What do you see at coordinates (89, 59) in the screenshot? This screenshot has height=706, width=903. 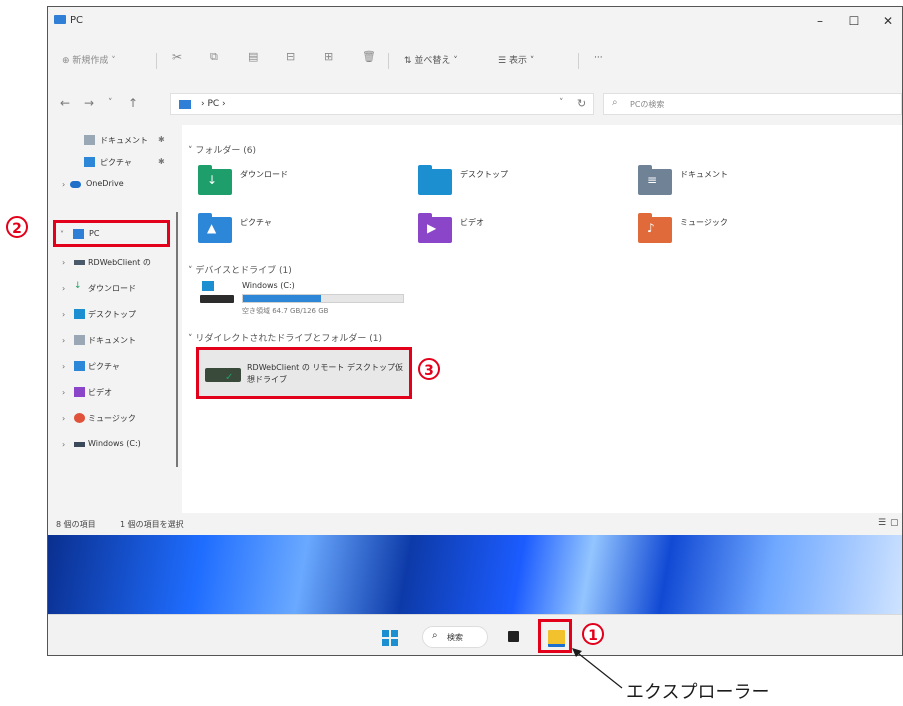 I see `new-button: ⊕ 新規作成 ˅` at bounding box center [89, 59].